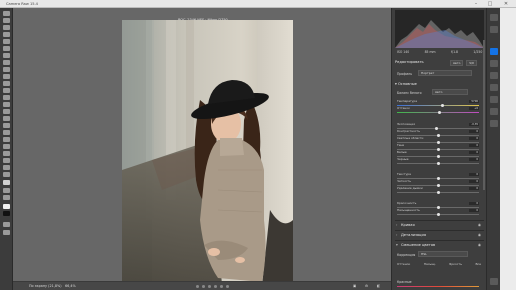 The image size is (516, 290). What do you see at coordinates (366, 286) in the screenshot?
I see `settings-gear-icon: ⚙` at bounding box center [366, 286].